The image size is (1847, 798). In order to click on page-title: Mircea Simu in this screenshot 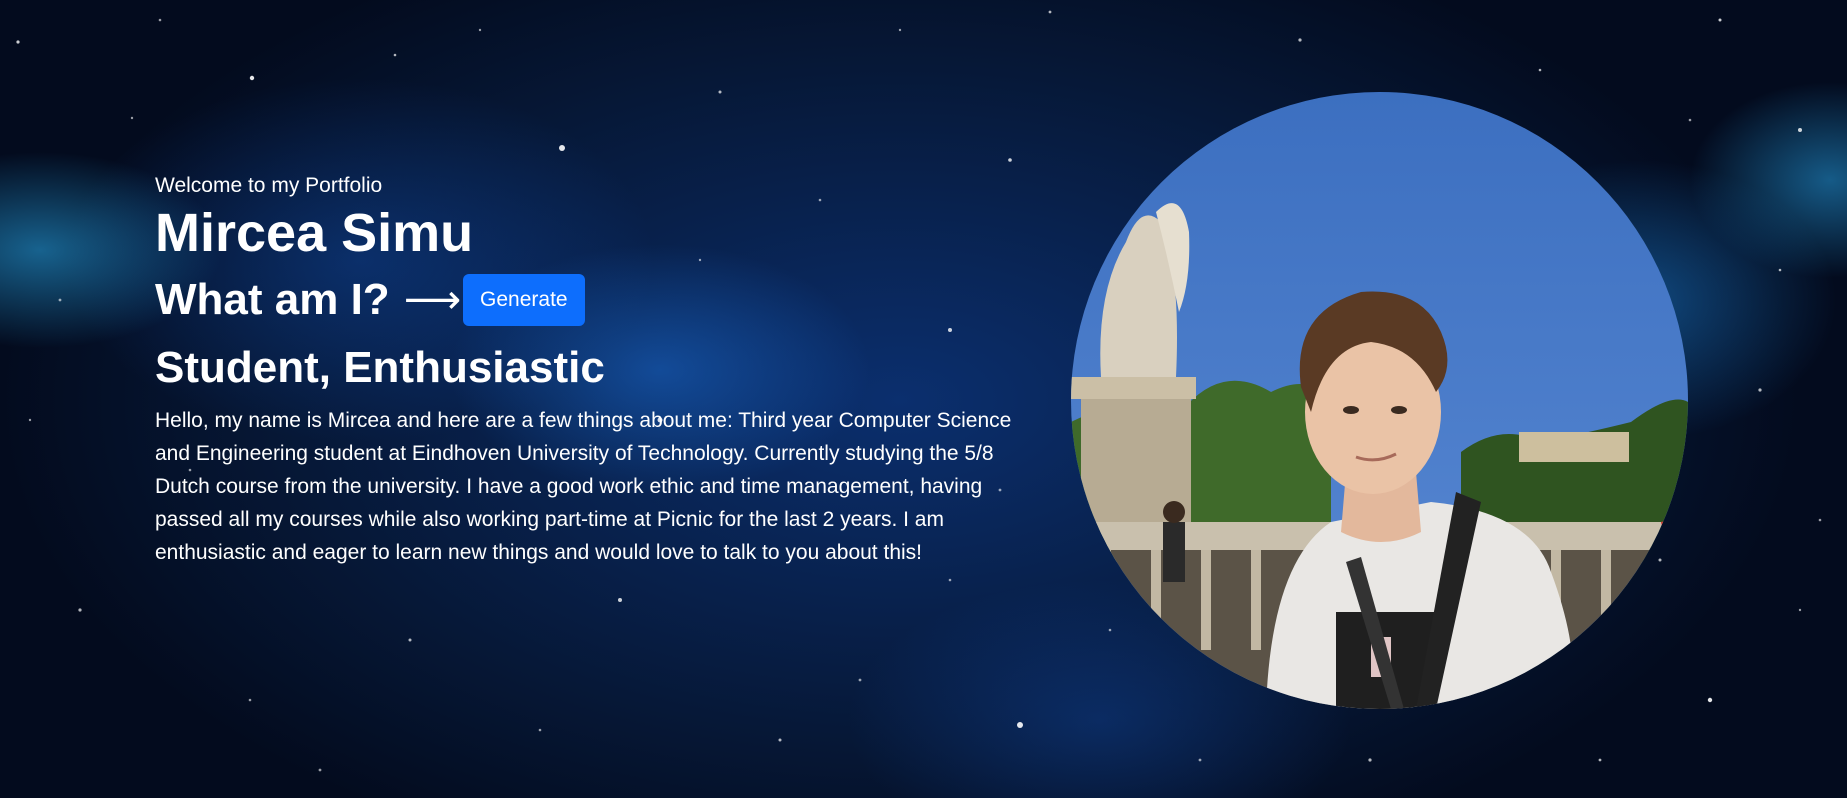, I will do `click(314, 233)`.